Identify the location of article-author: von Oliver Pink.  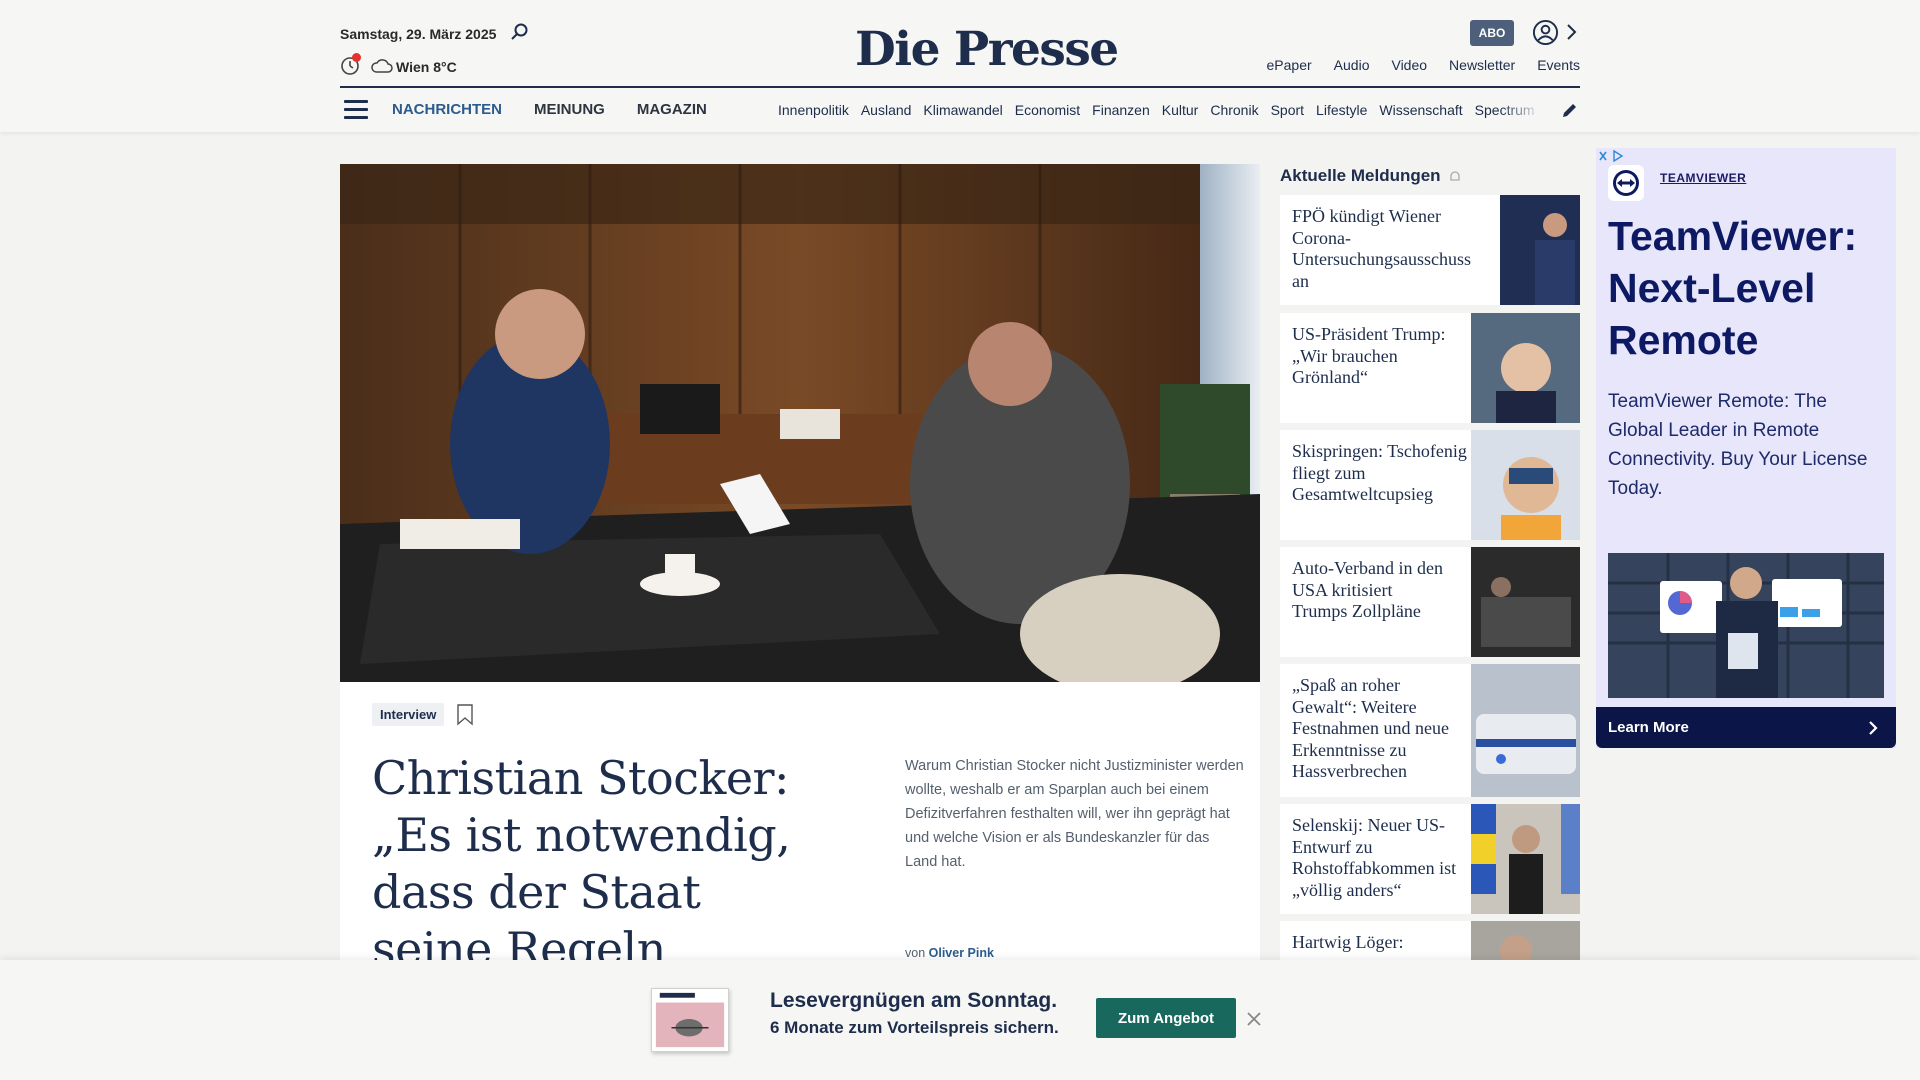
(949, 953).